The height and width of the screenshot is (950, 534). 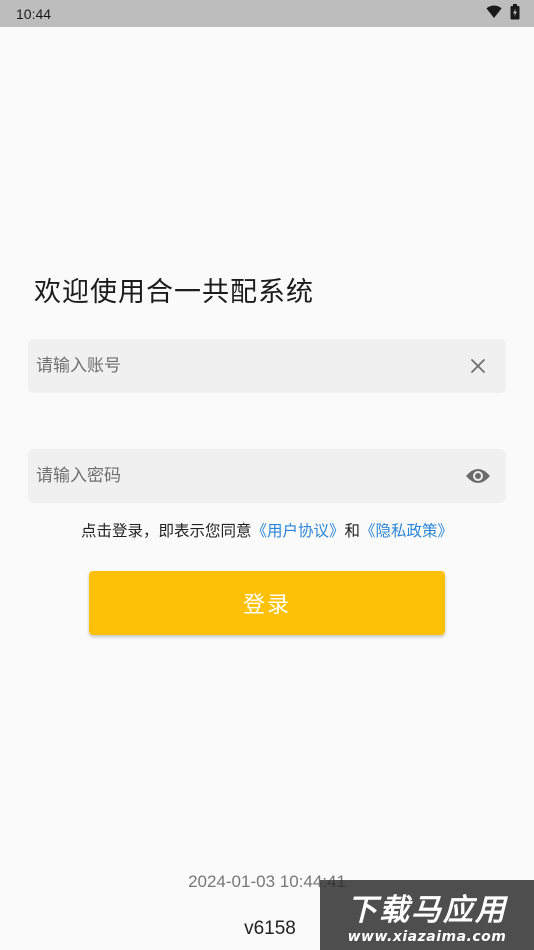 I want to click on password-input, so click(x=250, y=476).